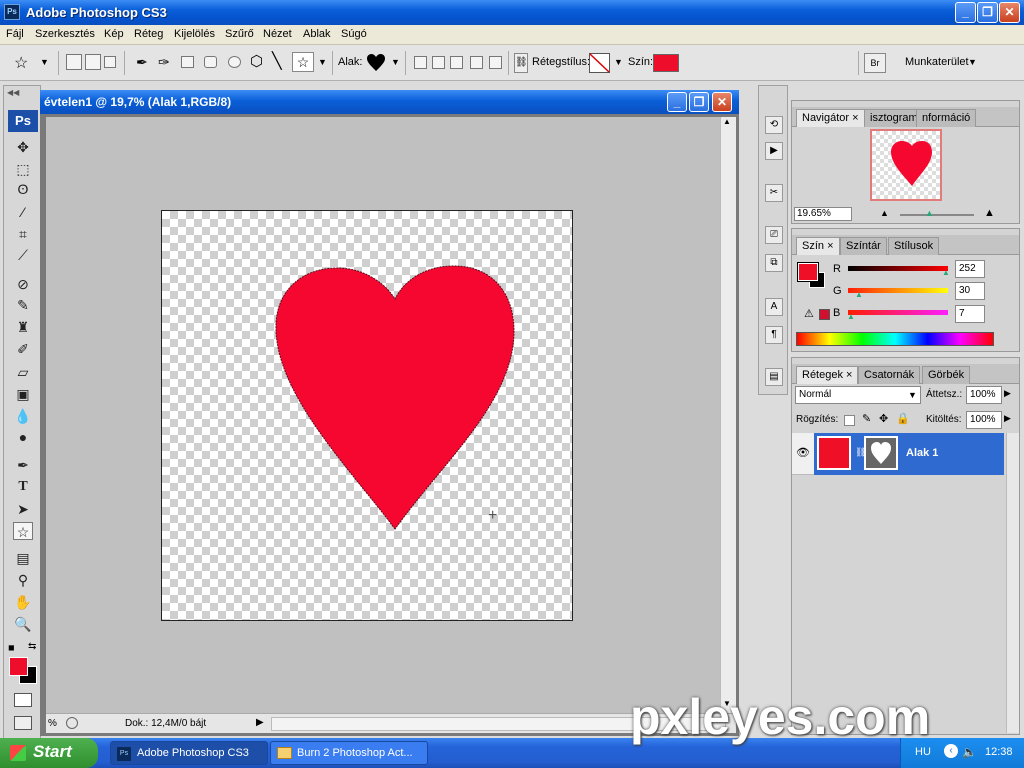 The image size is (1024, 768). Describe the element at coordinates (830, 118) in the screenshot. I see `tab-navigator: Navigátor ×` at that location.